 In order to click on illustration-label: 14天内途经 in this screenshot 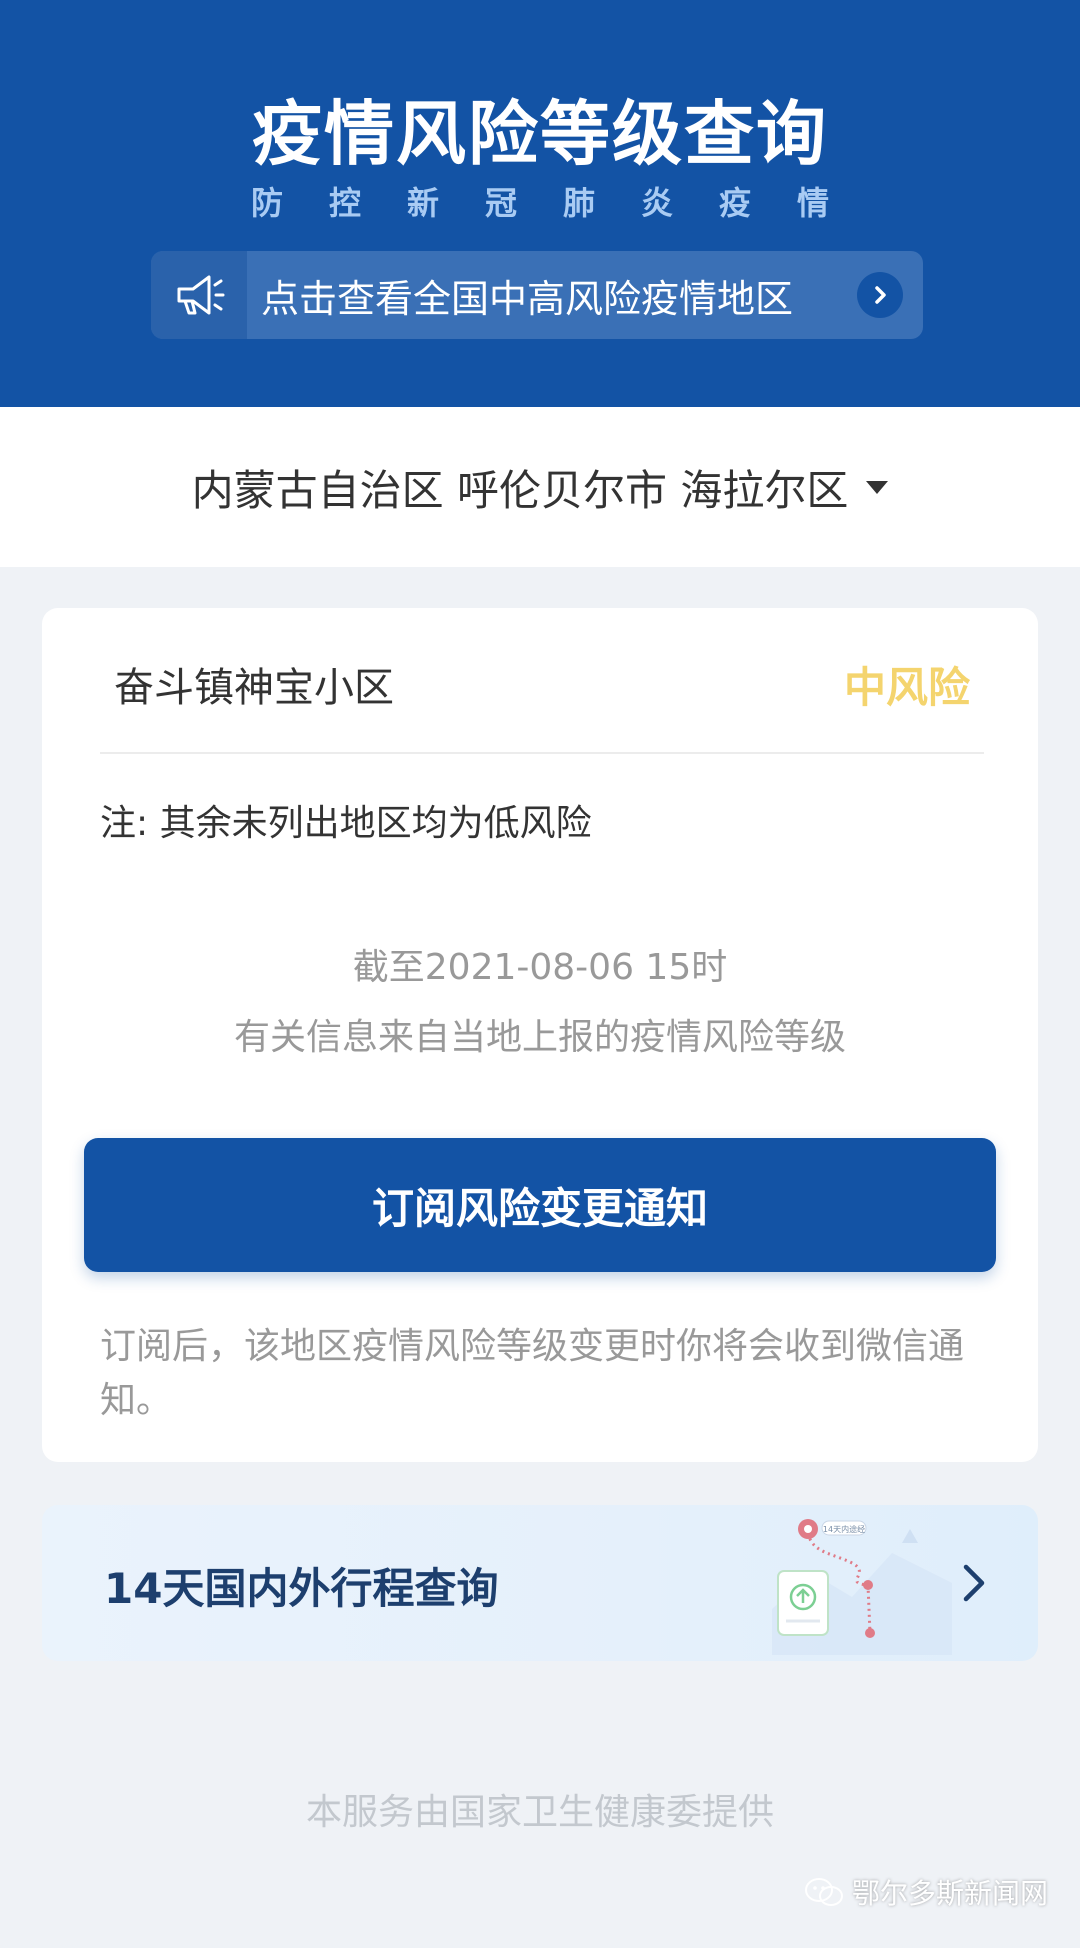, I will do `click(844, 1529)`.